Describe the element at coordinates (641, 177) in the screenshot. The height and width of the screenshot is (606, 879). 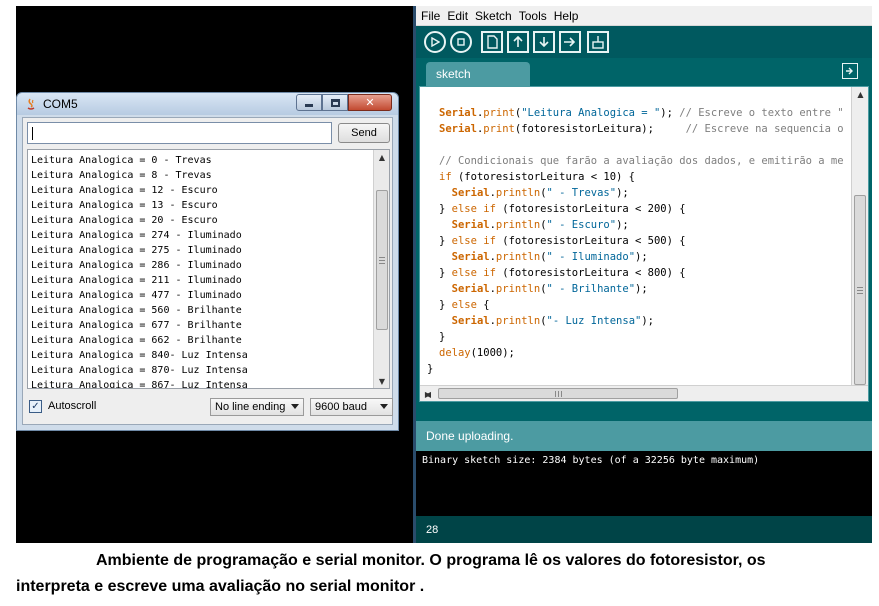
I see `code-line: if (fotoresistorLeitura < 10) {` at that location.